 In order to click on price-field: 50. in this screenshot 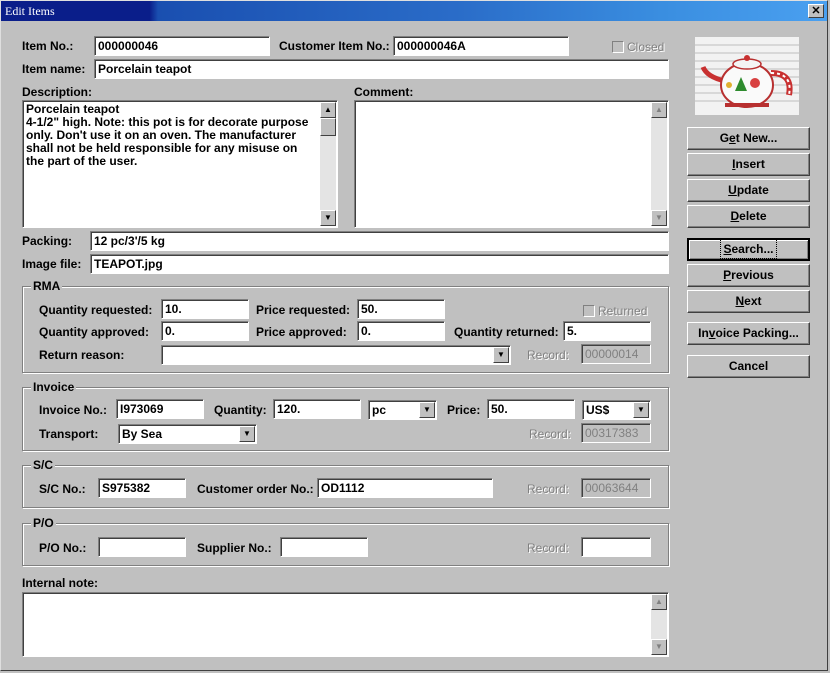, I will do `click(531, 409)`.